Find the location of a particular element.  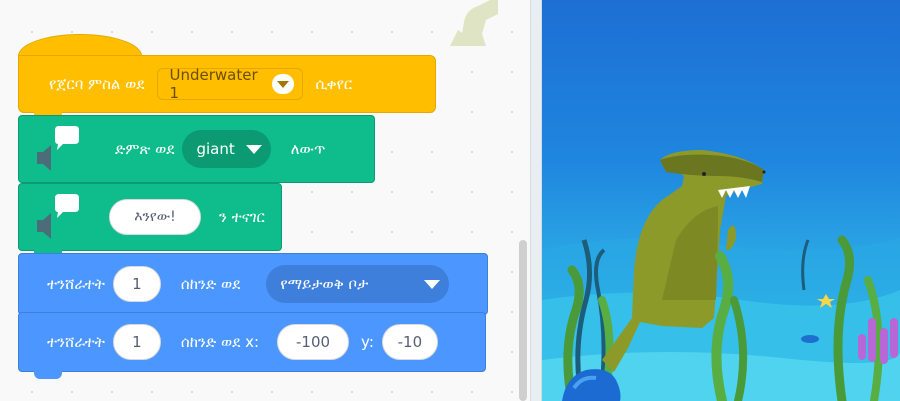

glide-xy-prefix: ተንሸራተት is located at coordinates (76, 342).